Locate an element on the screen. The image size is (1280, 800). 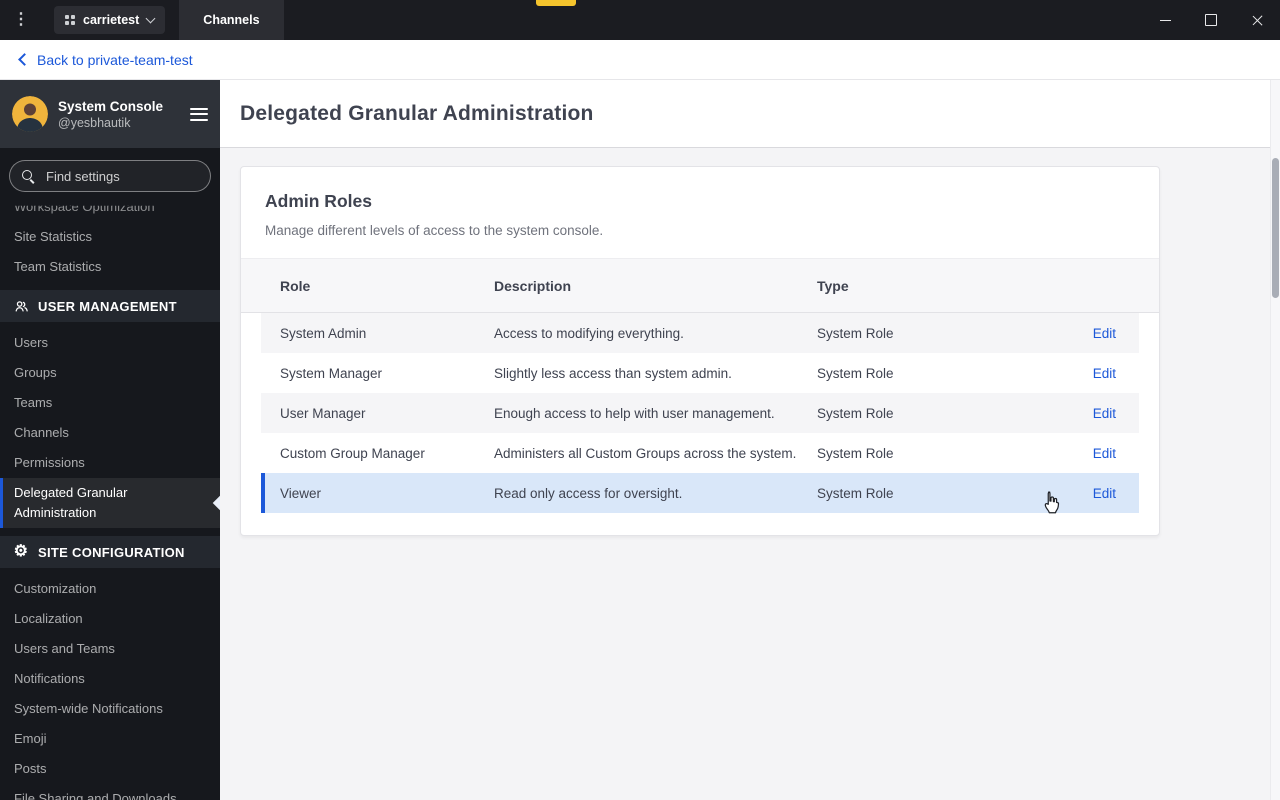
sidebar-item-label: Posts is located at coordinates (30, 768).